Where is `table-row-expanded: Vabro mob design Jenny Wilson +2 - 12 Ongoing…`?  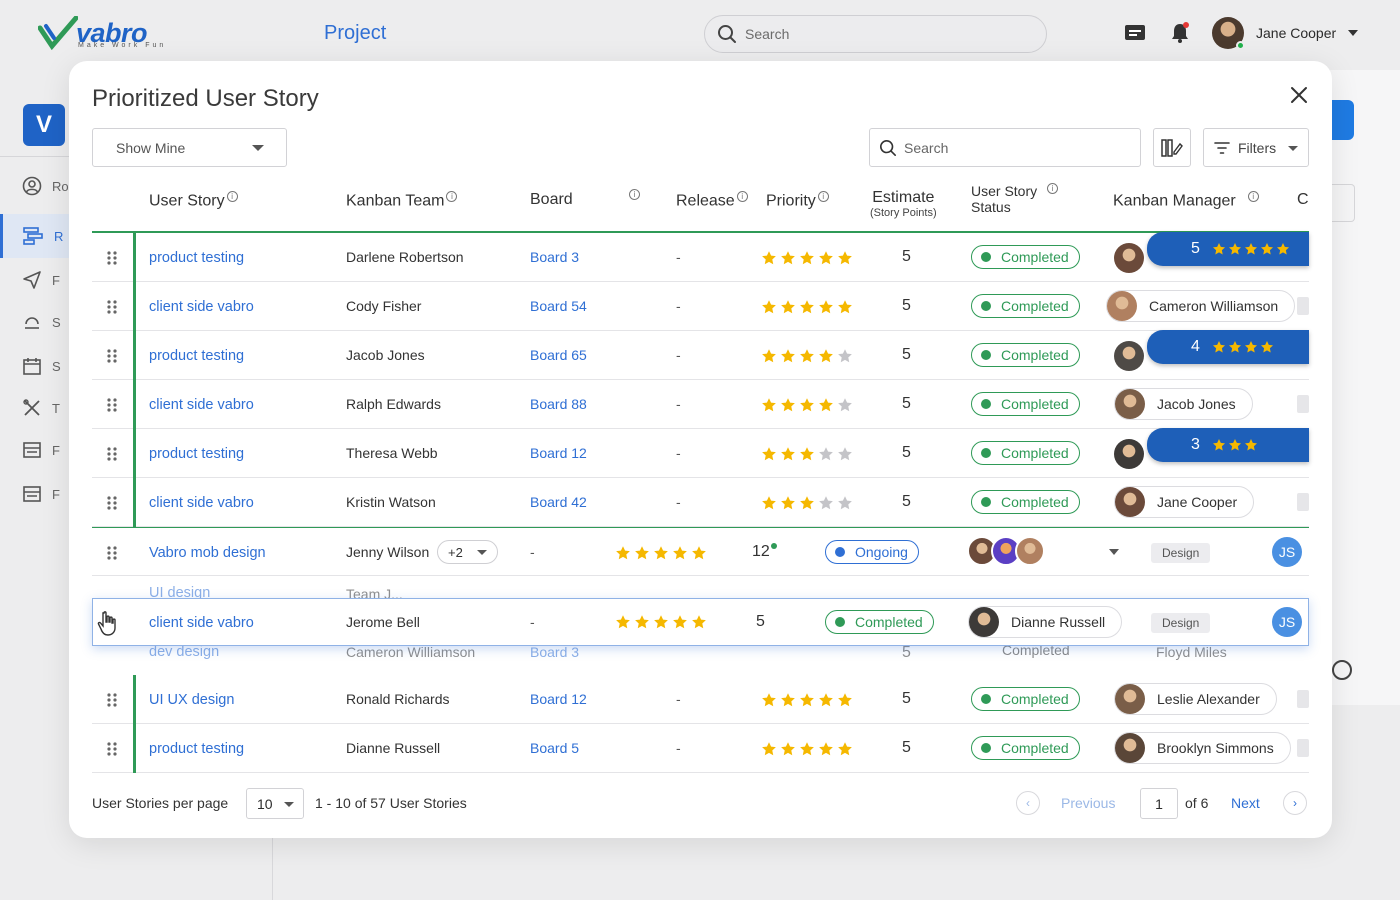 table-row-expanded: Vabro mob design Jenny Wilson +2 - 12 Ongoing… is located at coordinates (700, 551).